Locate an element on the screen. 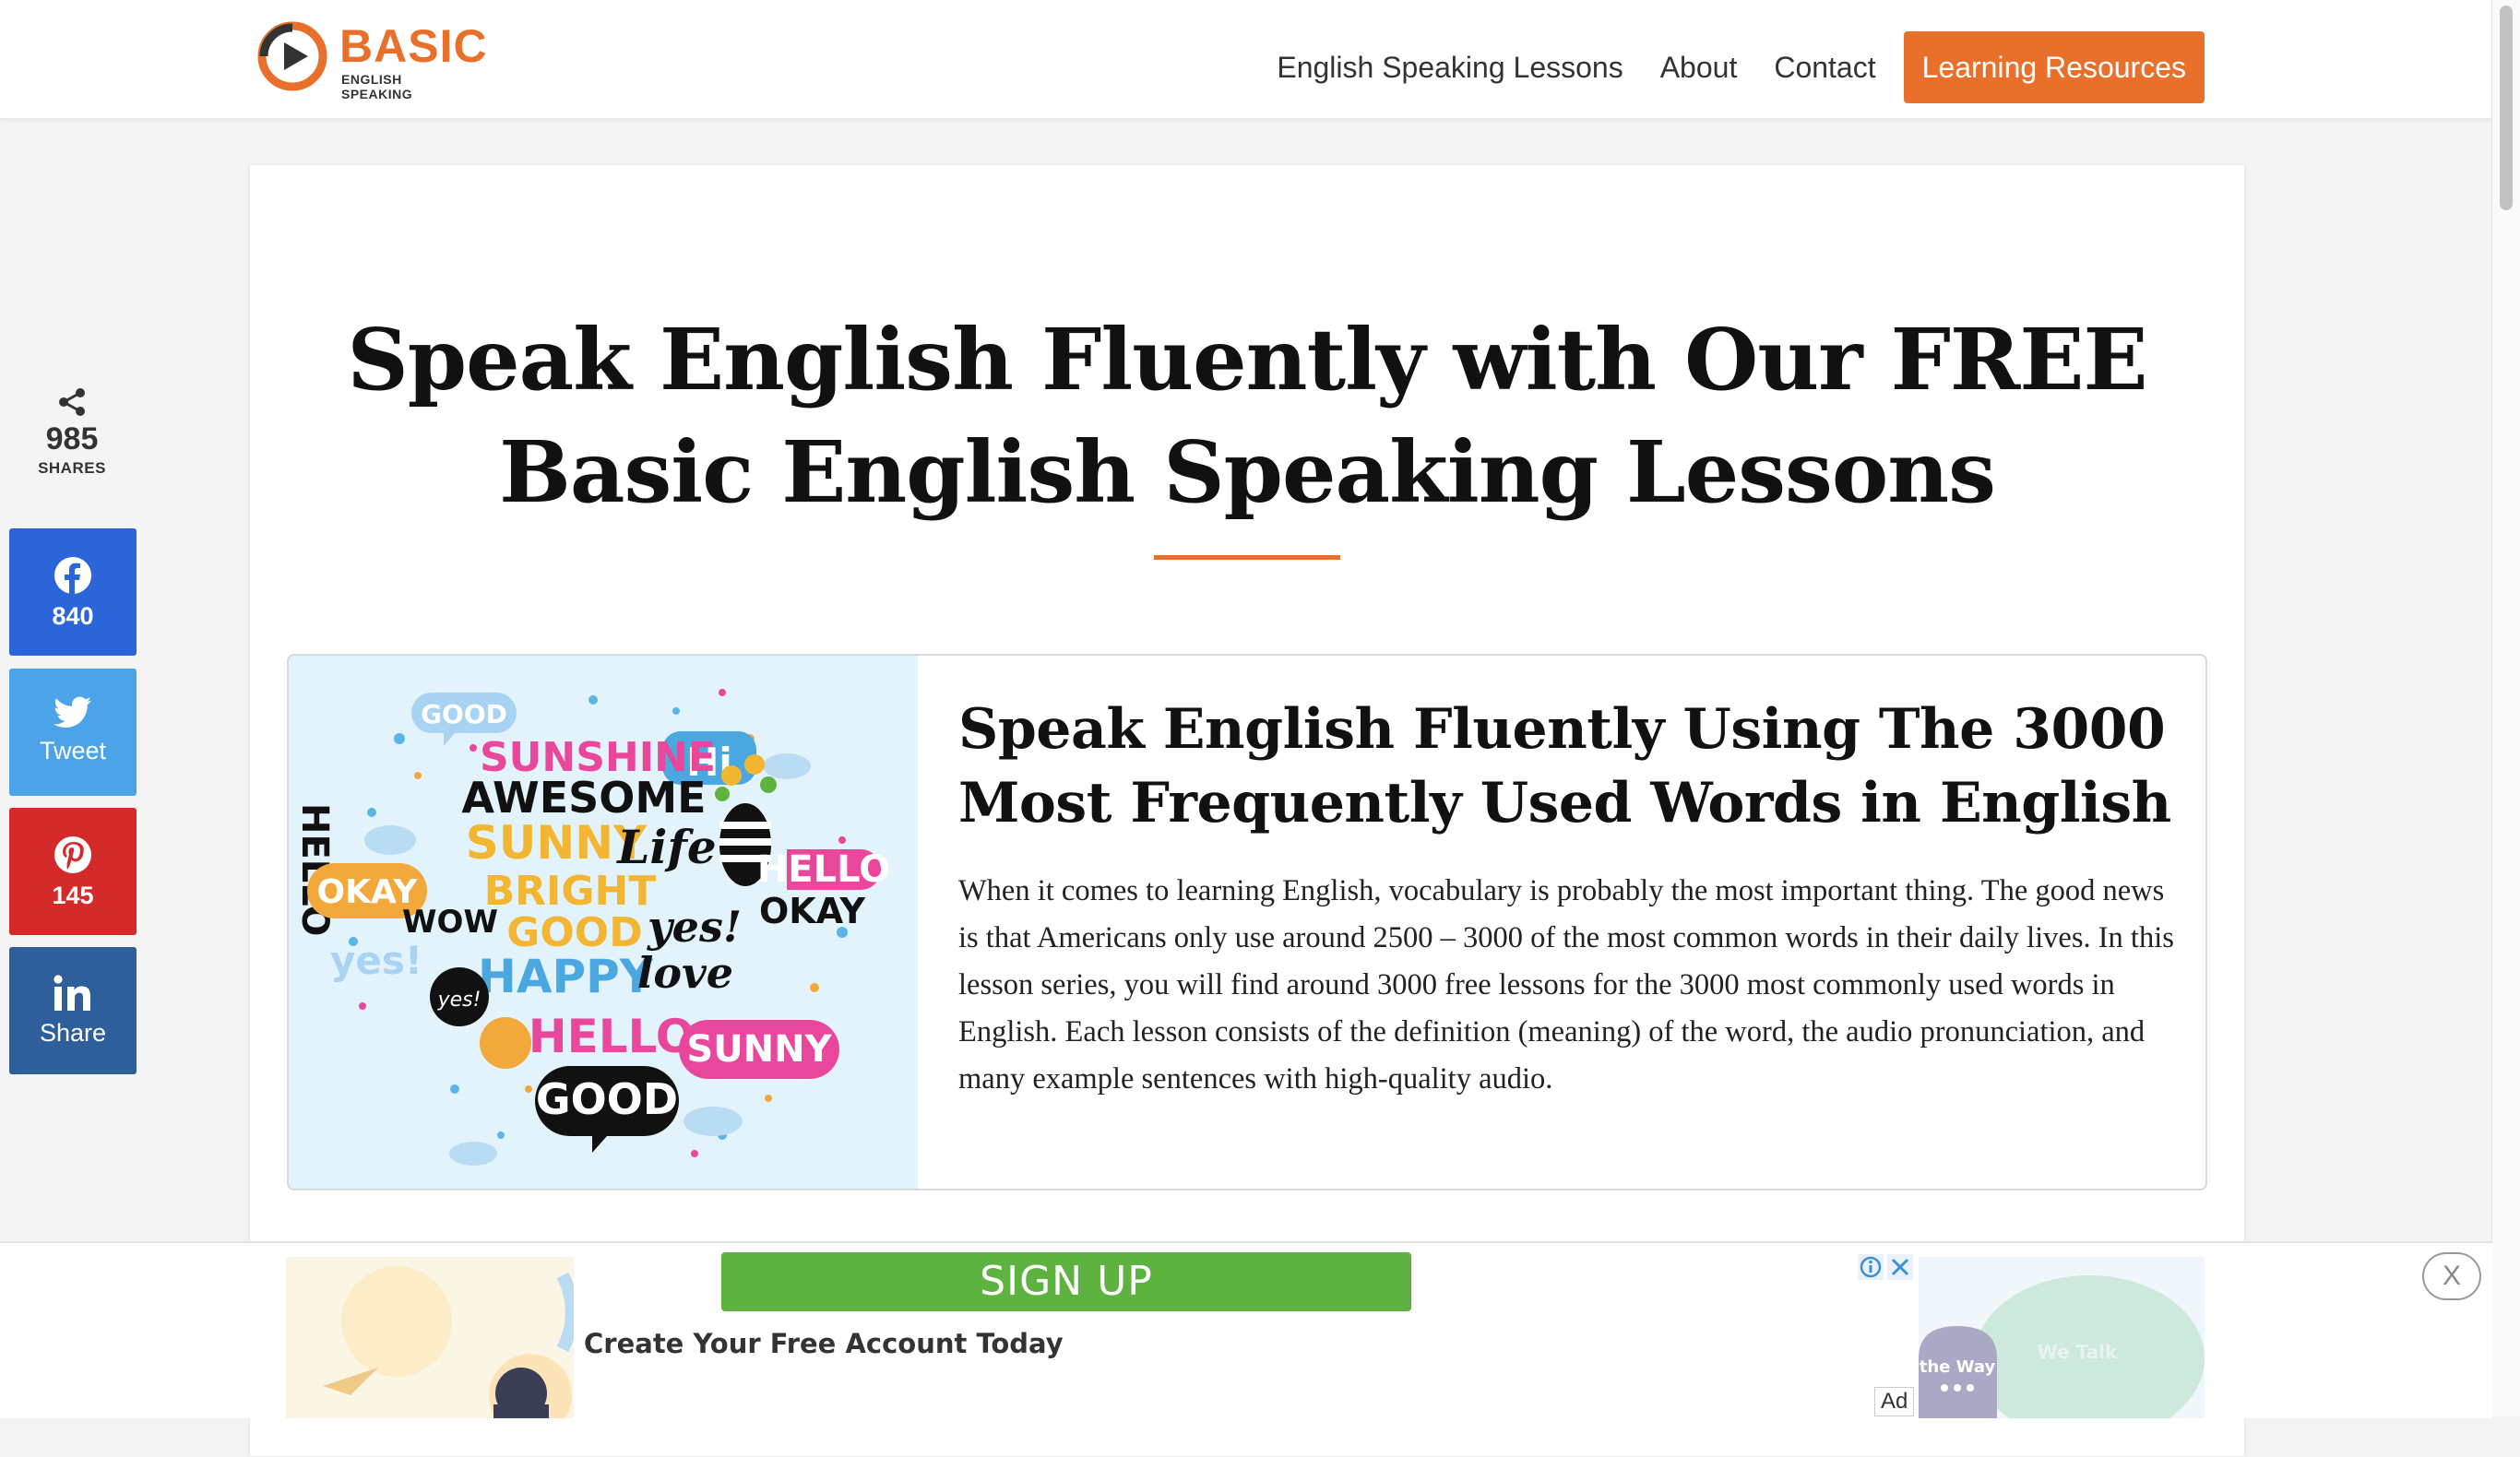  word-happy: HAPPY is located at coordinates (566, 977).